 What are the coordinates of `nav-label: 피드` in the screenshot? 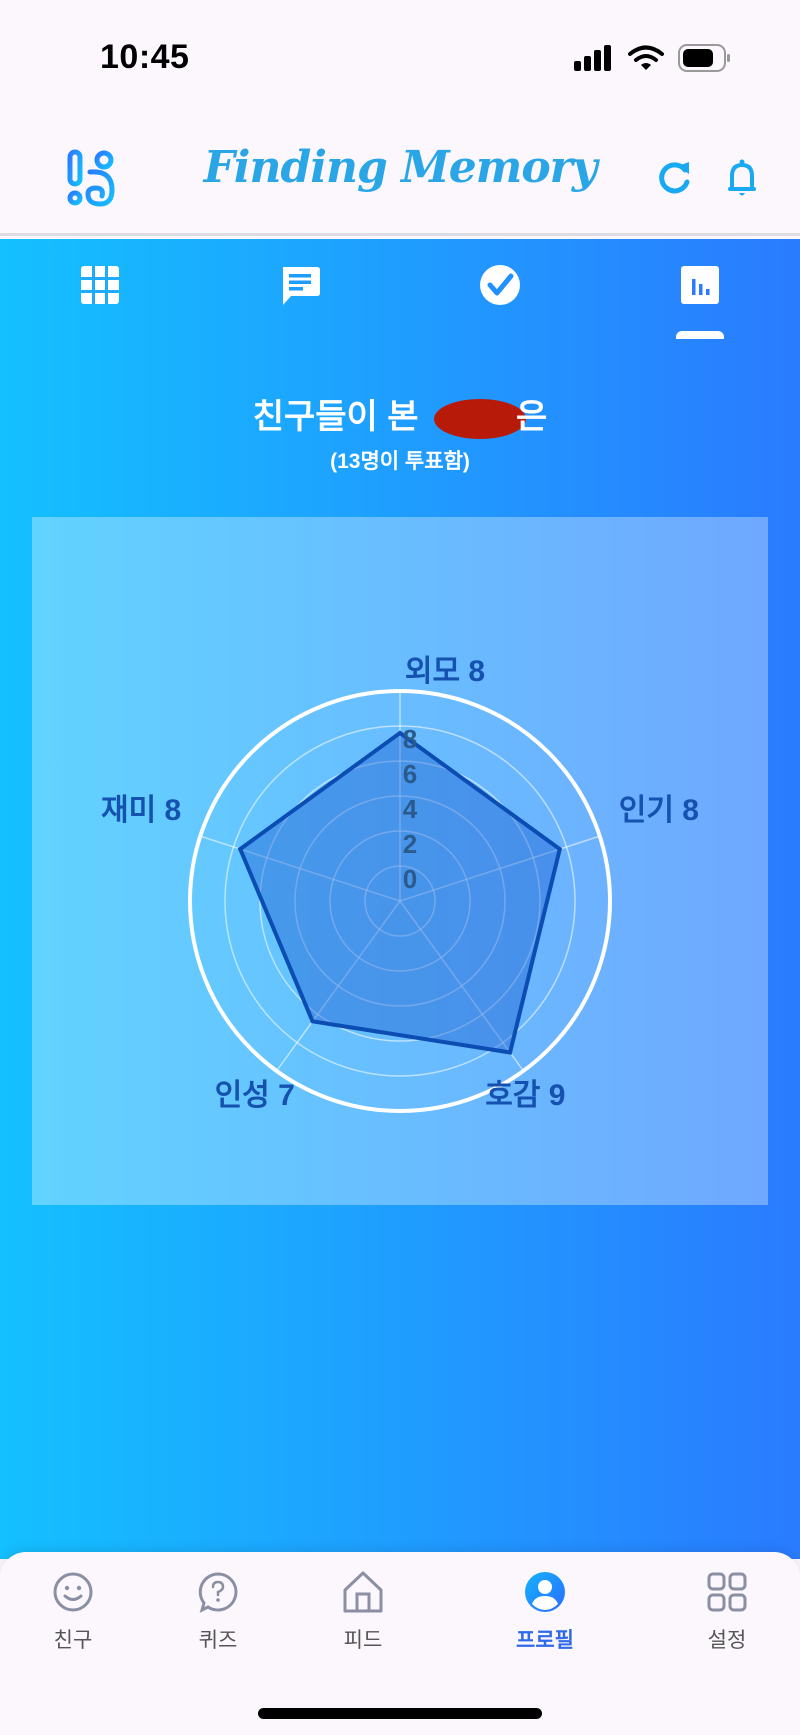 It's located at (363, 1640).